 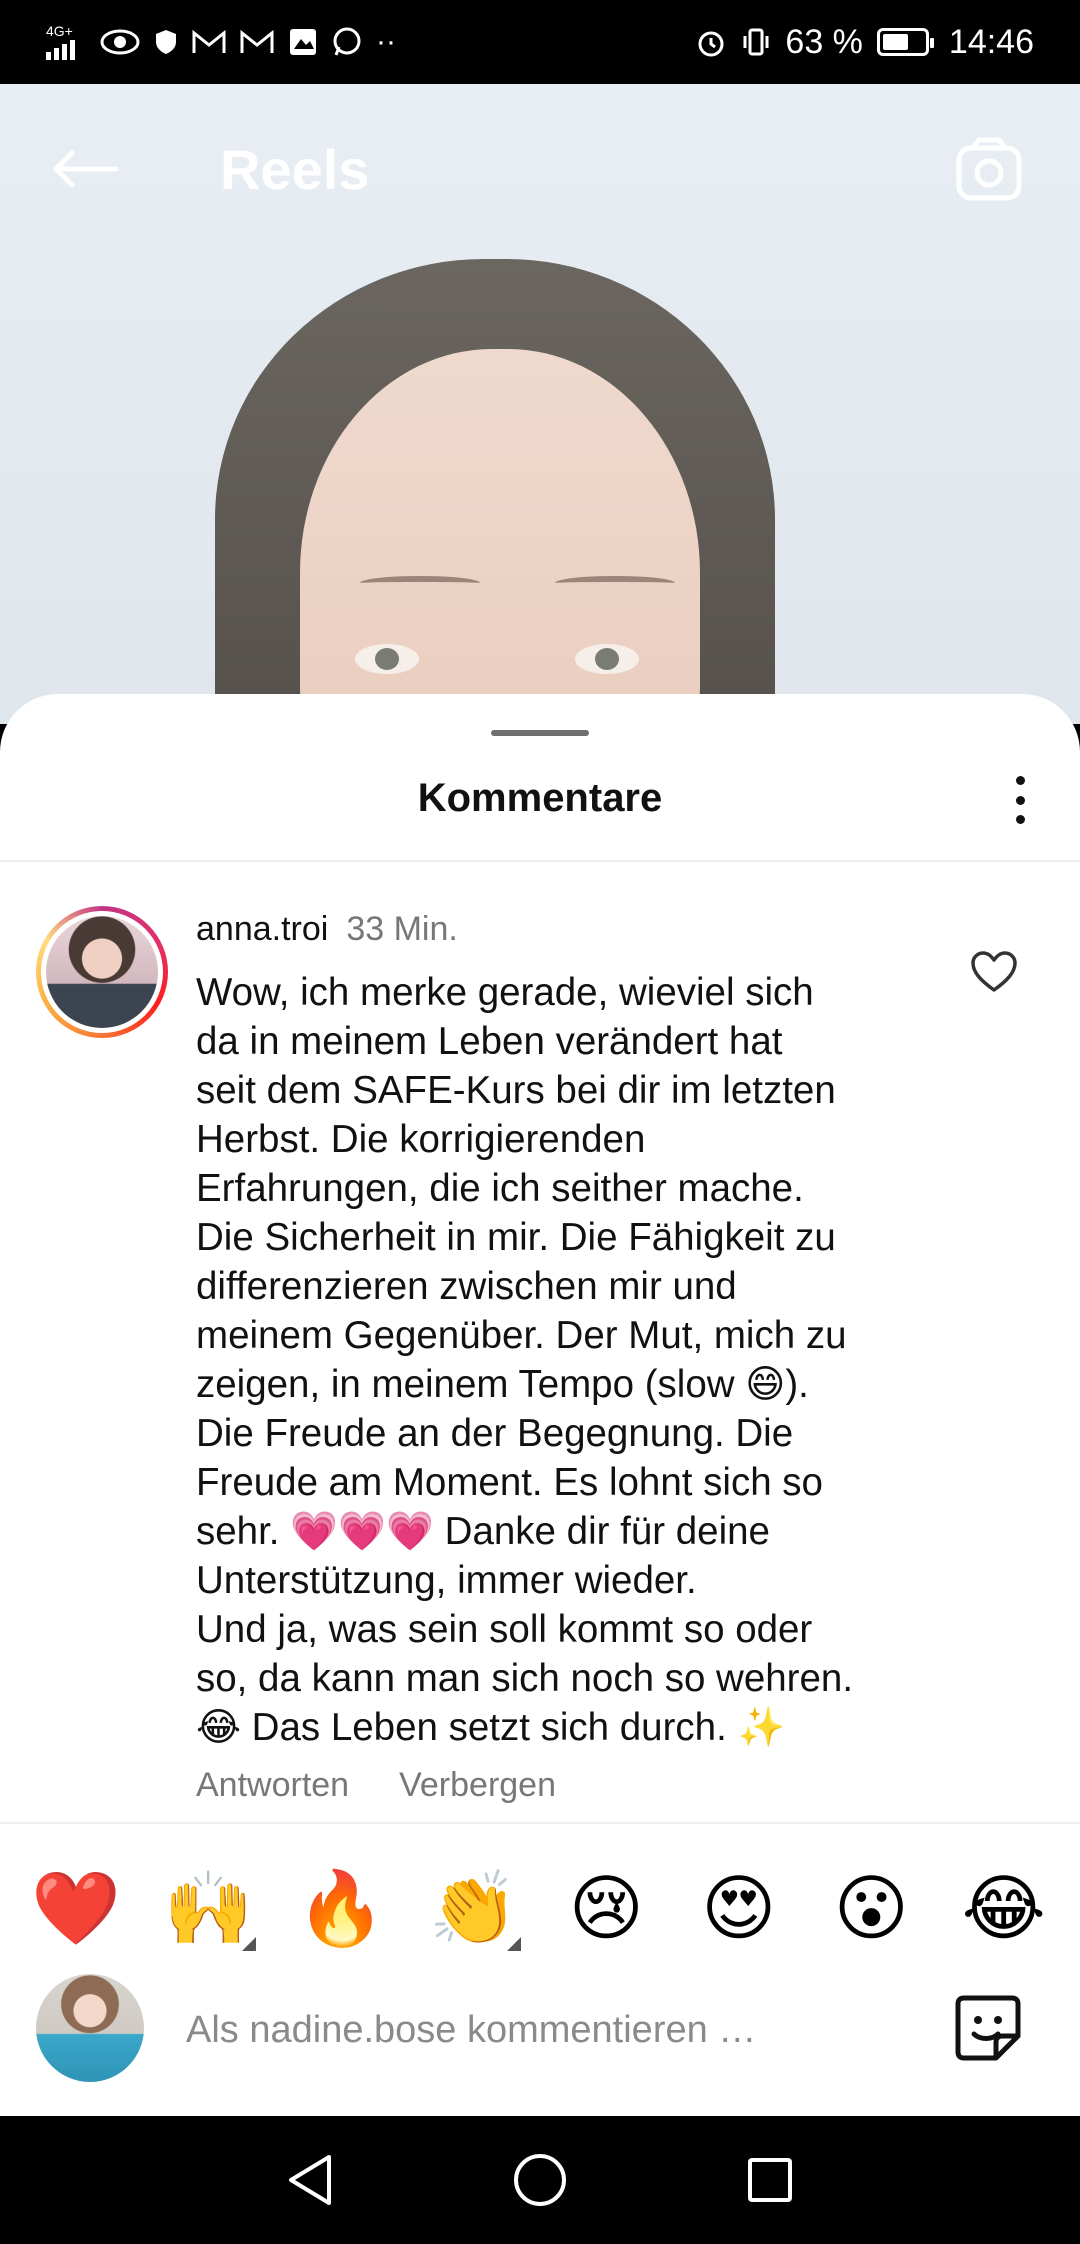 I want to click on reaction-glyph: 🔥, so click(x=341, y=1909).